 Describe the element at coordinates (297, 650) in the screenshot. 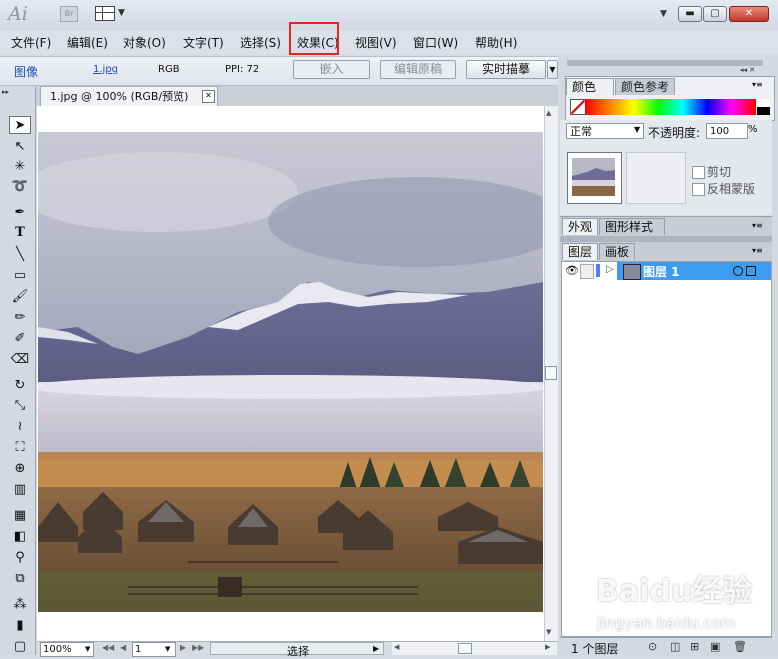

I see `status-tool-menu: 选择 ▶` at that location.